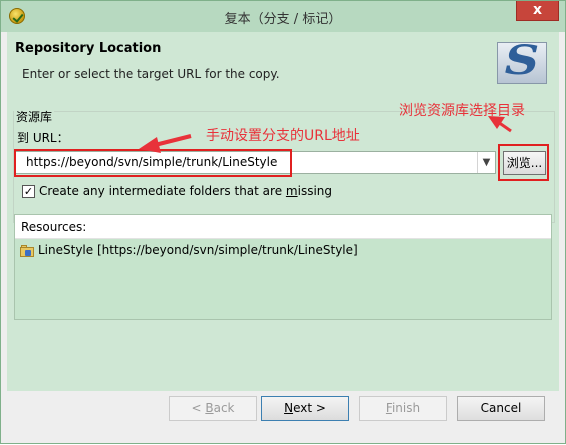 This screenshot has width=566, height=445. I want to click on browse-arrow-icon, so click(496, 122).